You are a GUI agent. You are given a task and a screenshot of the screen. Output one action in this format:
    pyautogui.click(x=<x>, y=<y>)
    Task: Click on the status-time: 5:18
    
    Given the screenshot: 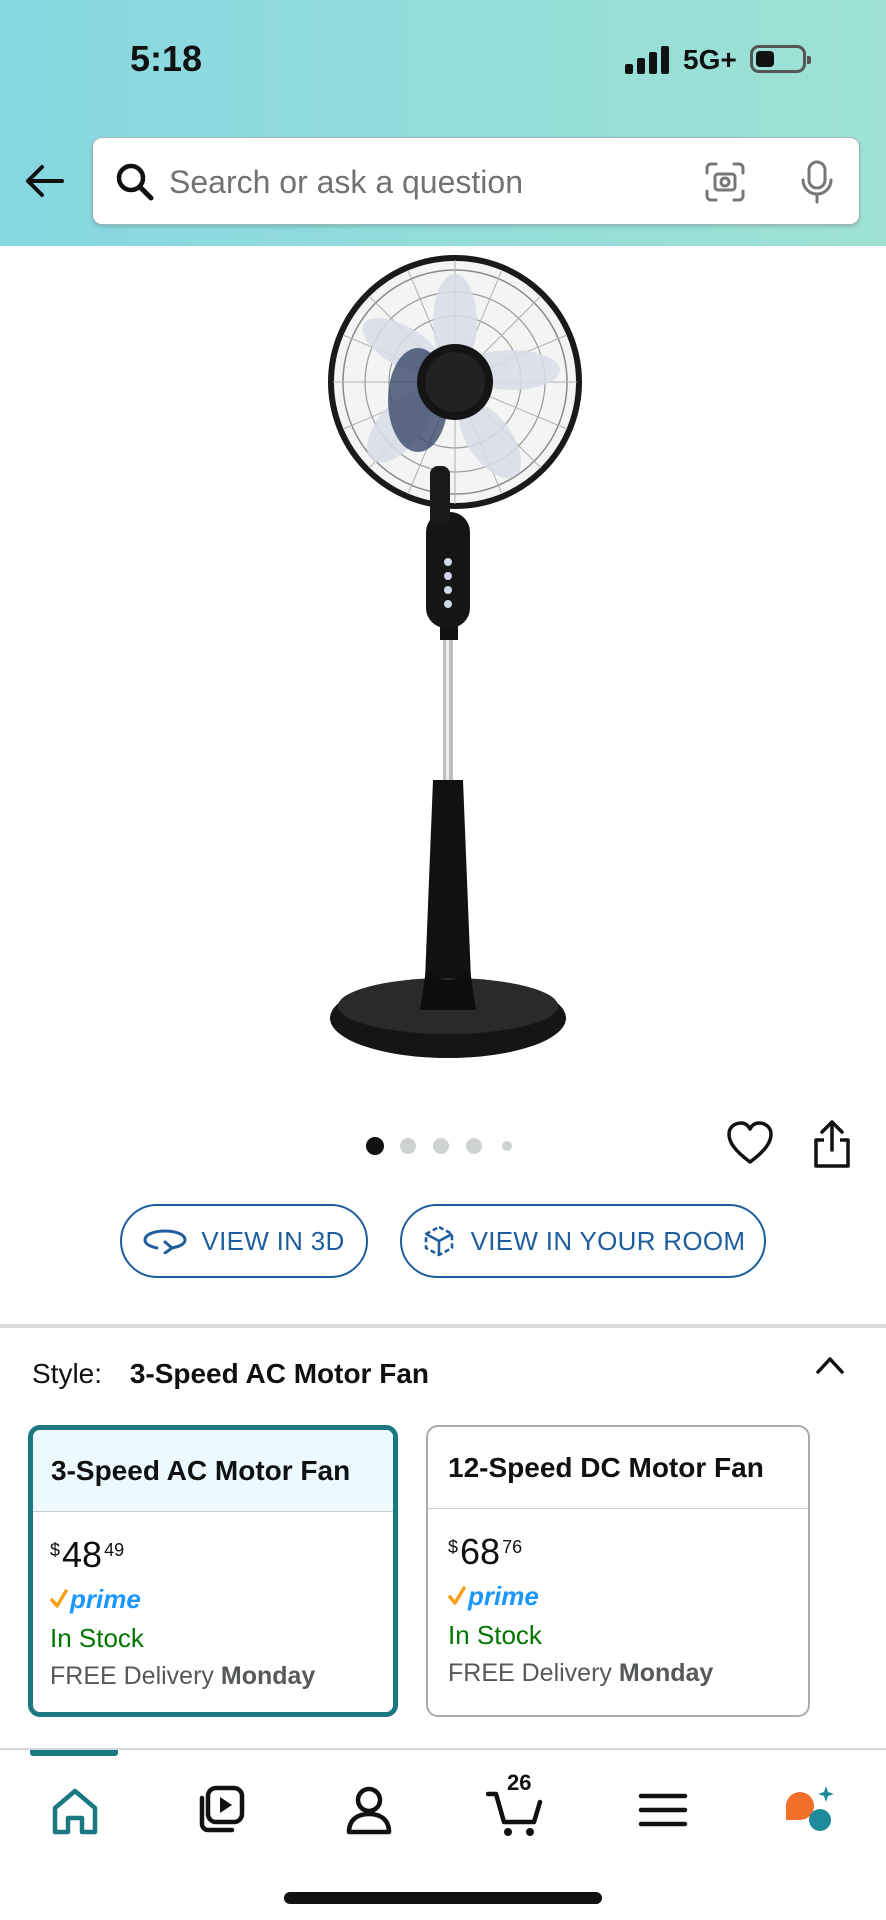 What is the action you would take?
    pyautogui.click(x=166, y=58)
    